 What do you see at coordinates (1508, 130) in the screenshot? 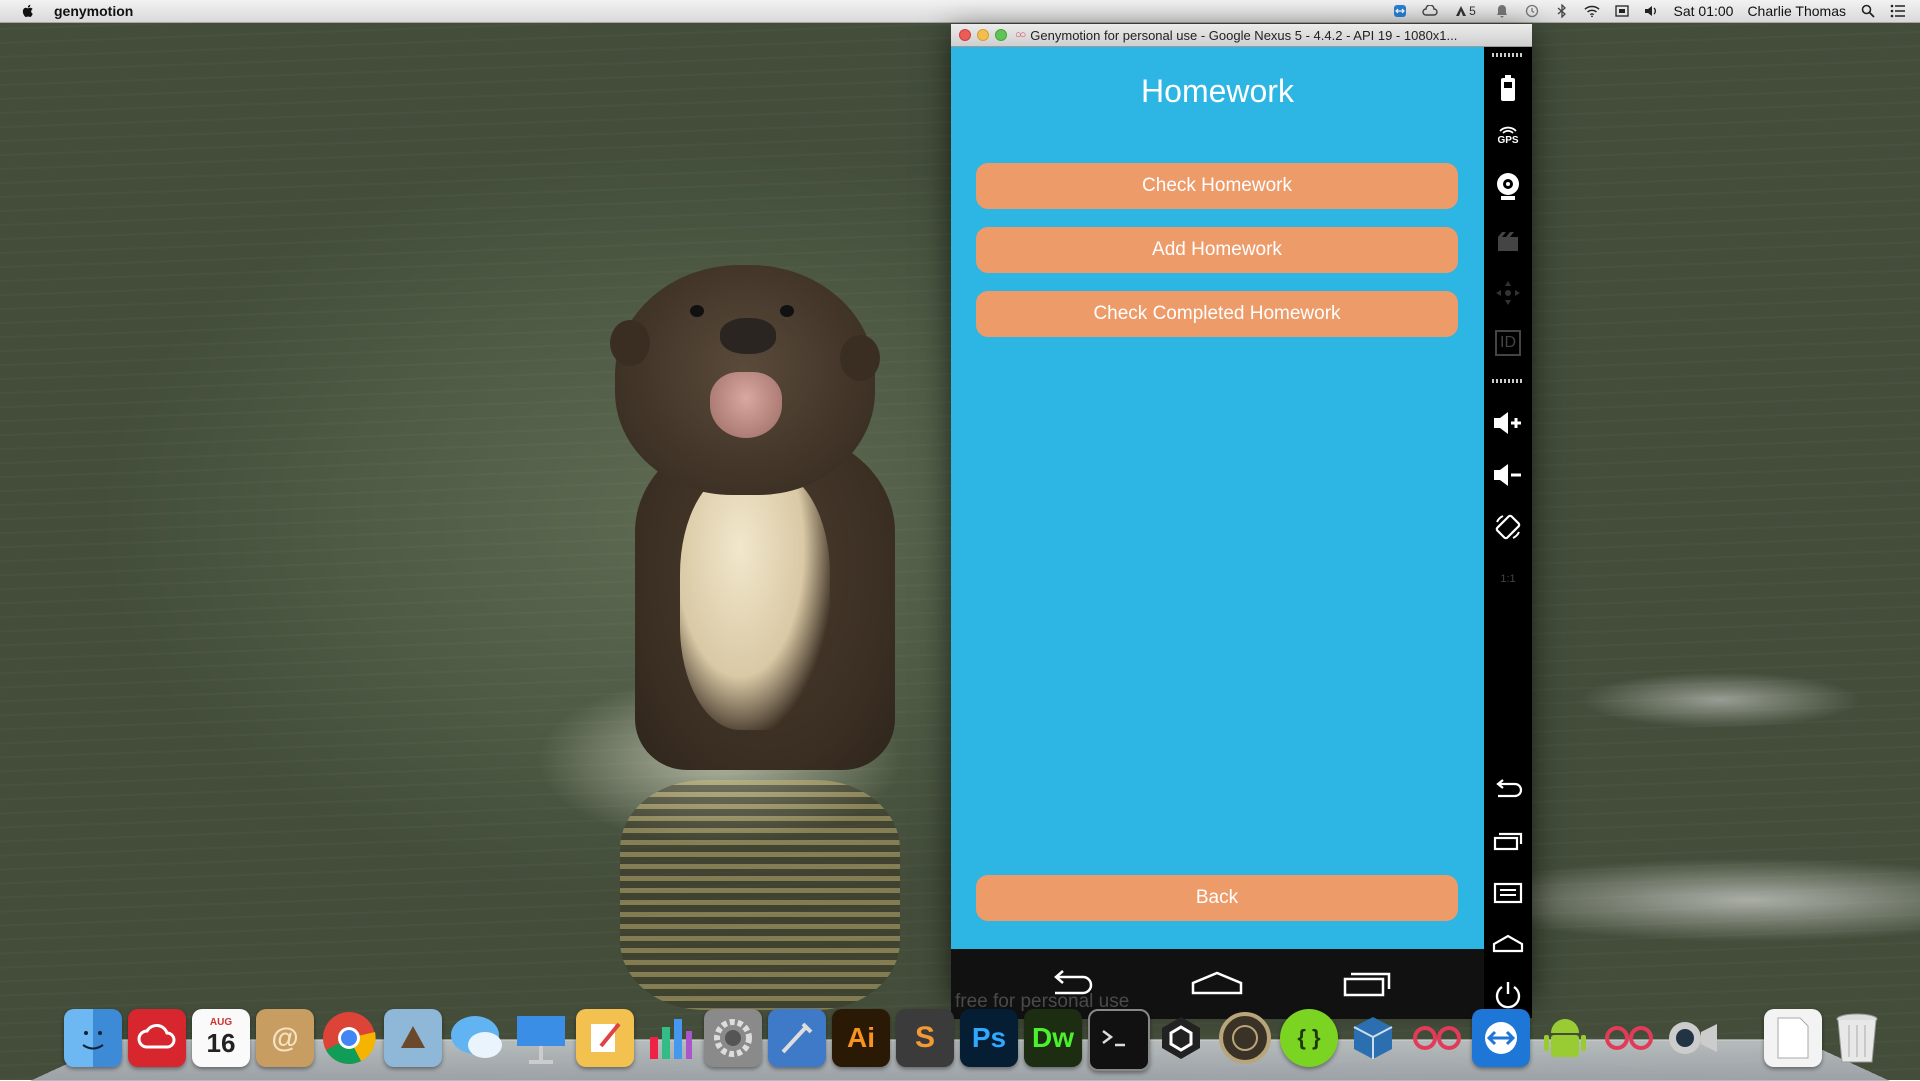
I see `gps-signal-icon` at bounding box center [1508, 130].